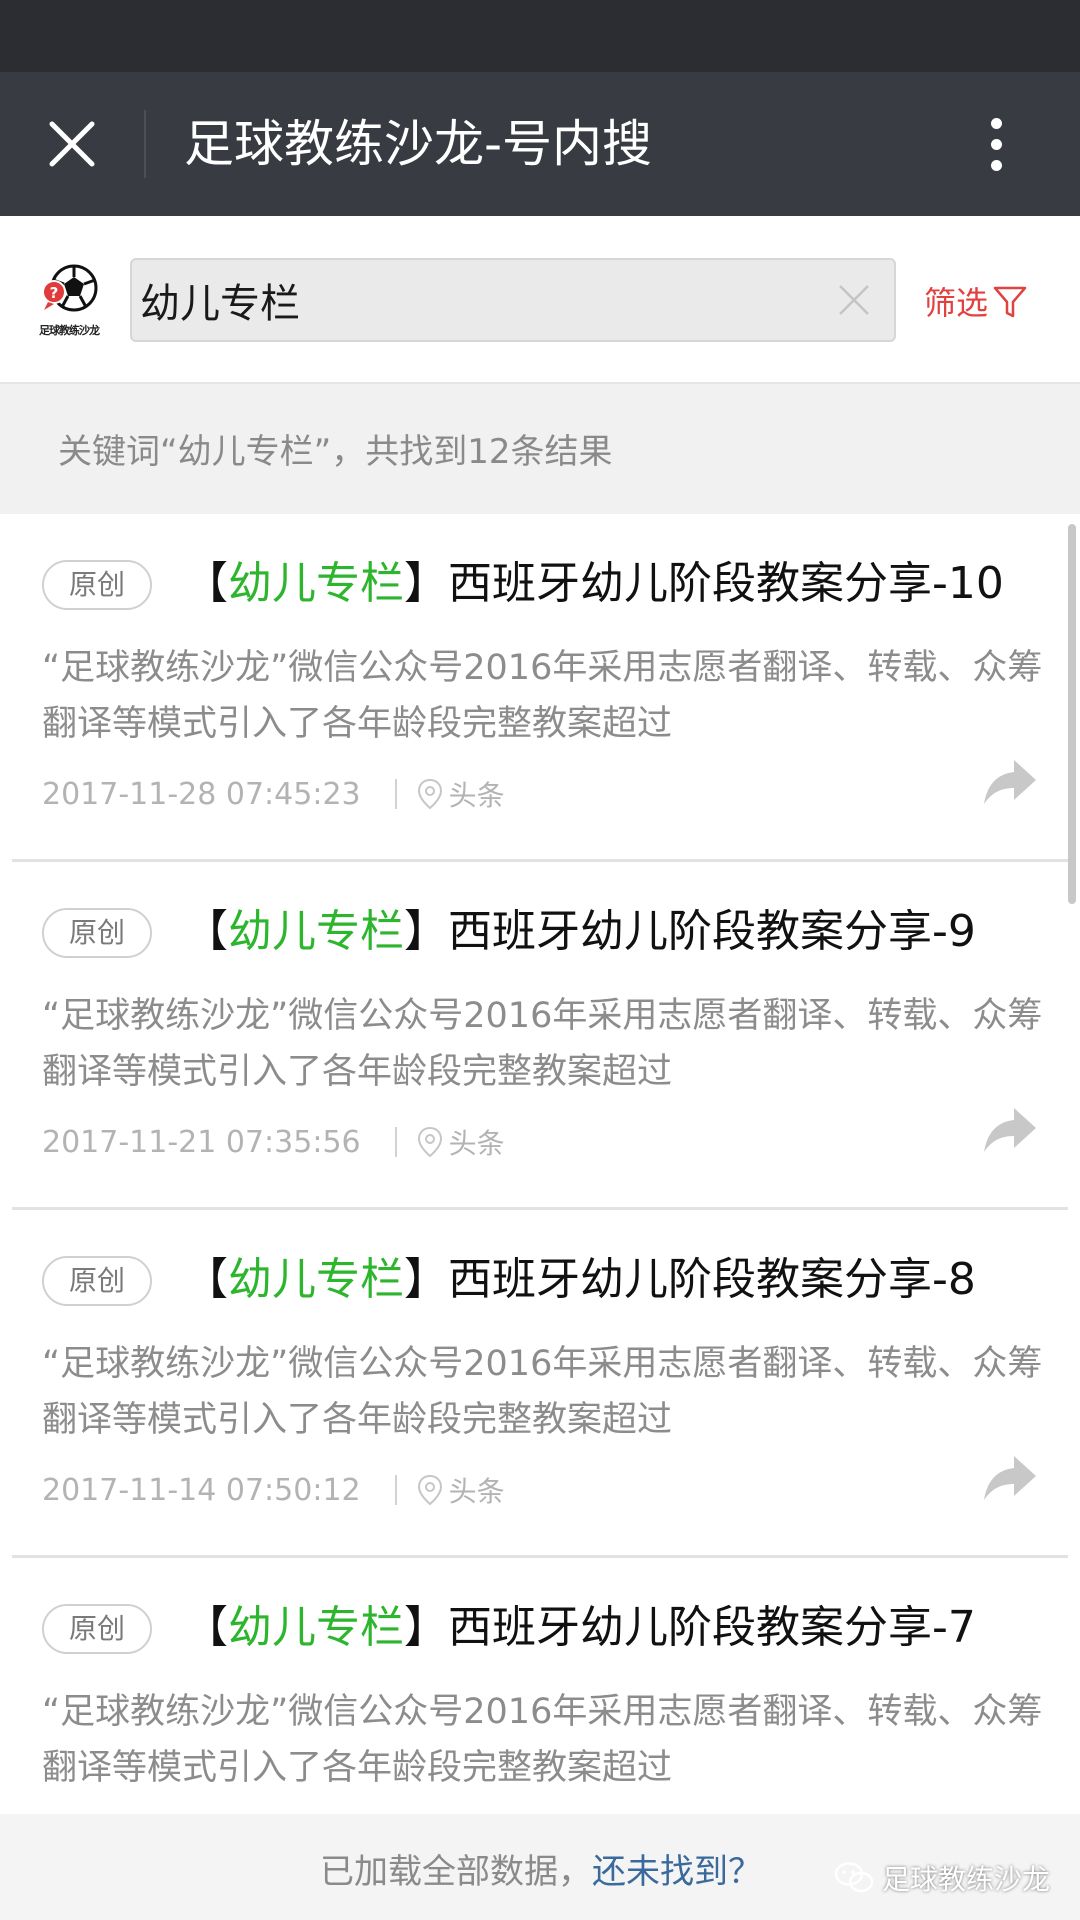 The image size is (1080, 1920). I want to click on clear-search-button, so click(854, 300).